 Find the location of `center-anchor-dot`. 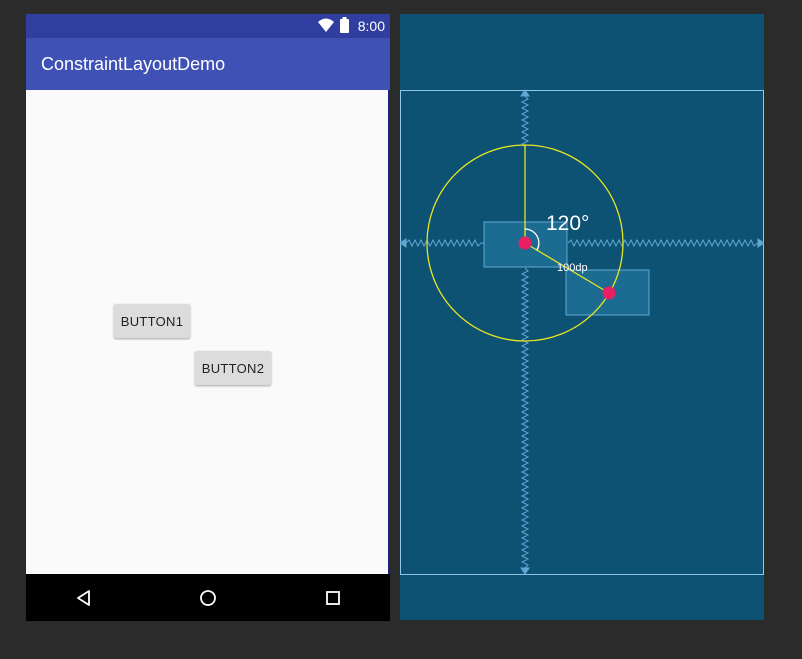

center-anchor-dot is located at coordinates (525, 243).